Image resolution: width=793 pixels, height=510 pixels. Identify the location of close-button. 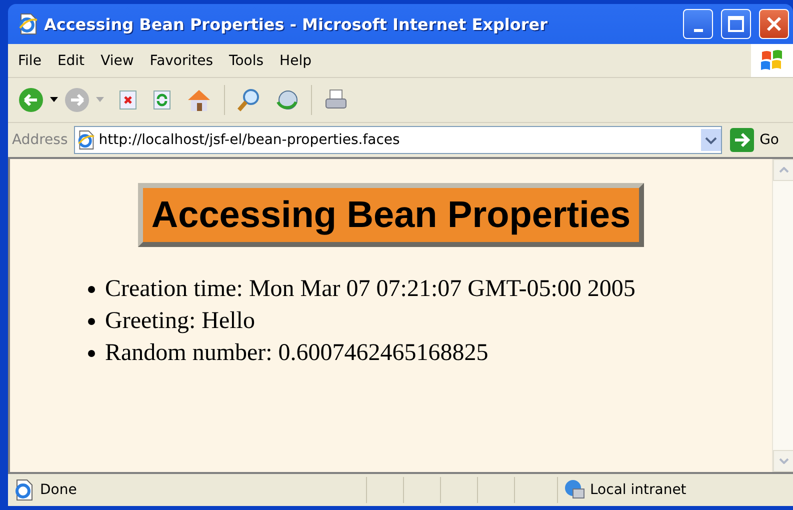
(774, 24).